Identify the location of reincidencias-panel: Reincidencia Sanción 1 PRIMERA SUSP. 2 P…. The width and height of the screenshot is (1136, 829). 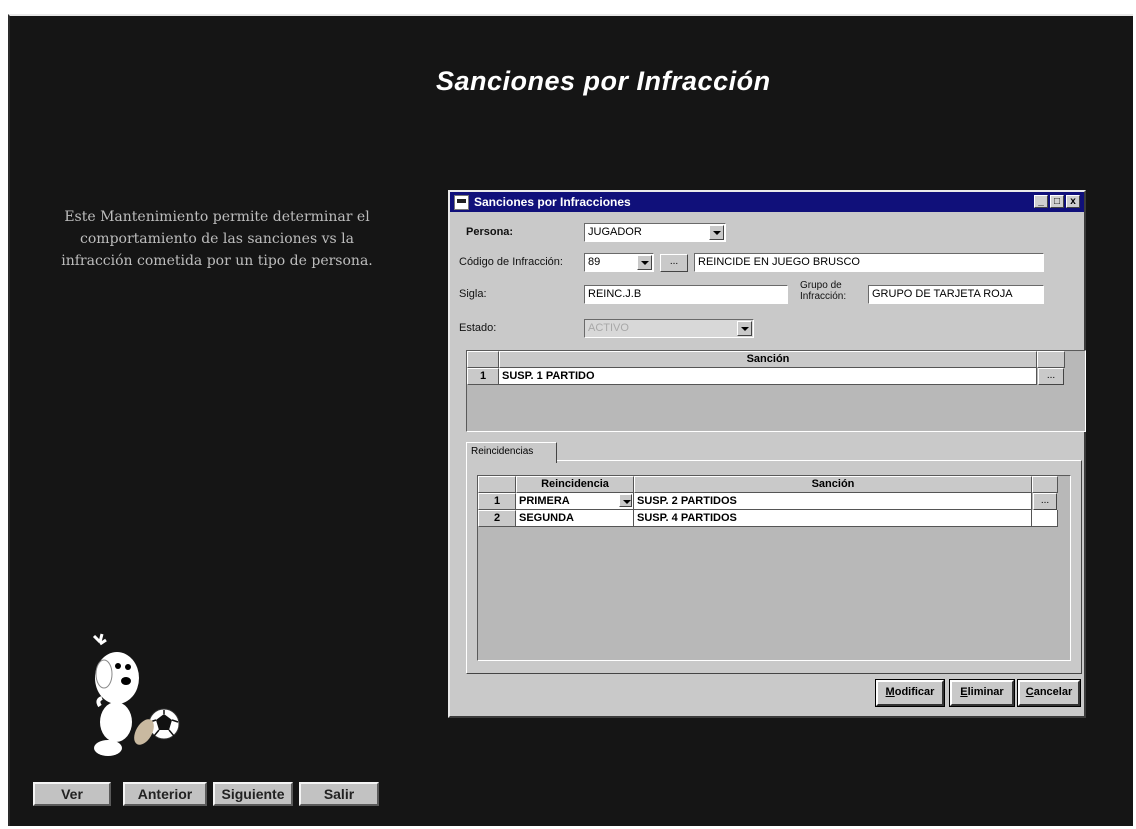
(774, 567).